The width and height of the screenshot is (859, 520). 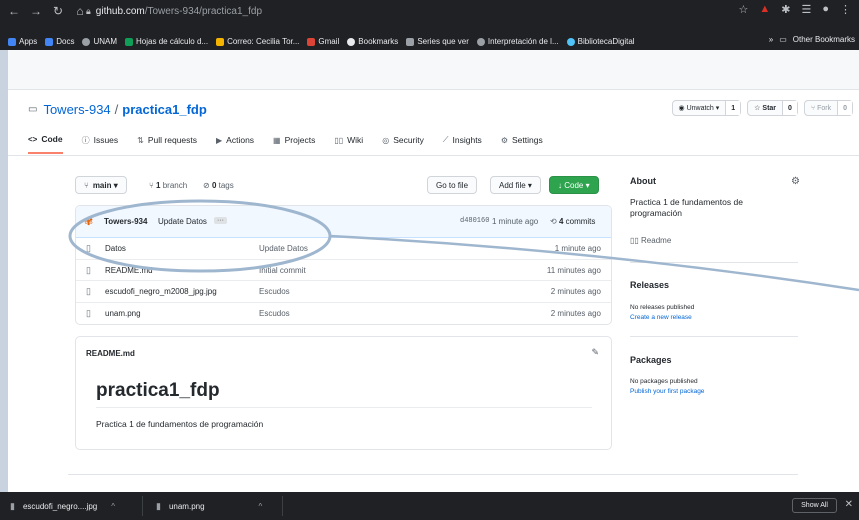 What do you see at coordinates (772, 108) in the screenshot?
I see `star-button: ☆ Star 0` at bounding box center [772, 108].